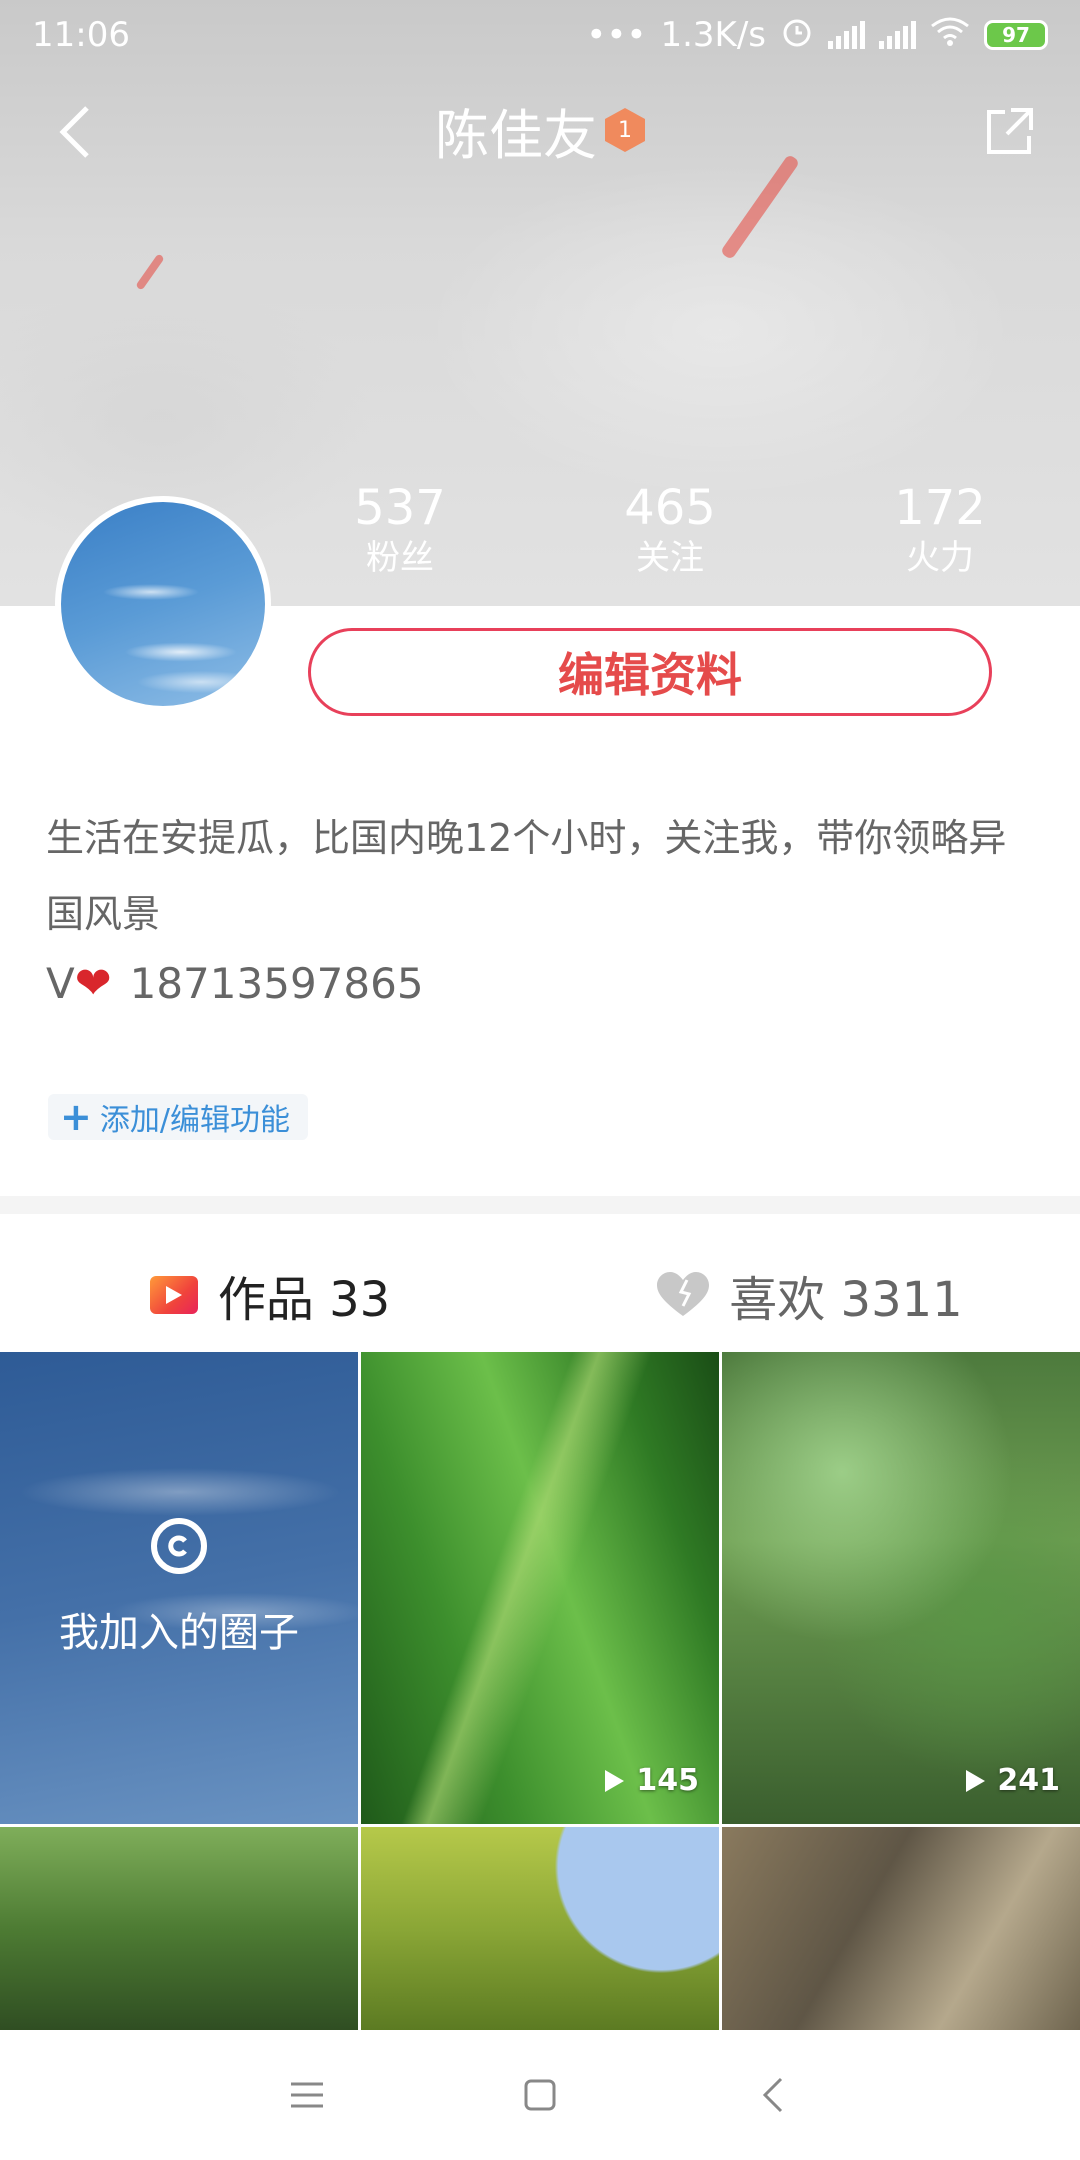  Describe the element at coordinates (616, 35) in the screenshot. I see `more-dots-icon: •••` at that location.